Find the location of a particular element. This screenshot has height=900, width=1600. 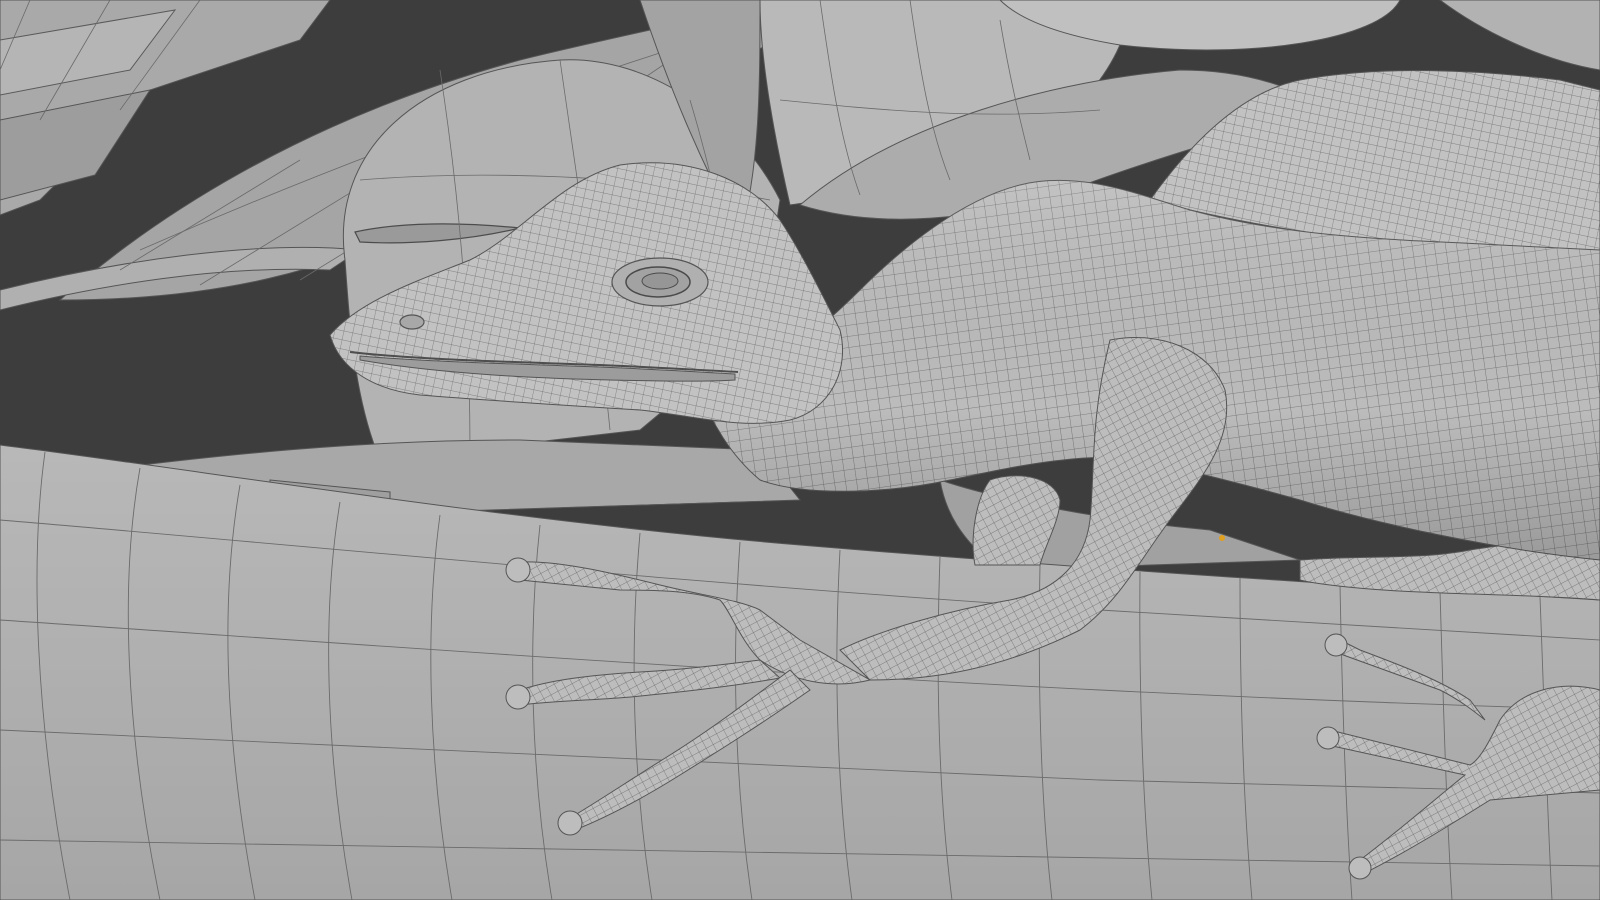

eye-pupil is located at coordinates (660, 281).